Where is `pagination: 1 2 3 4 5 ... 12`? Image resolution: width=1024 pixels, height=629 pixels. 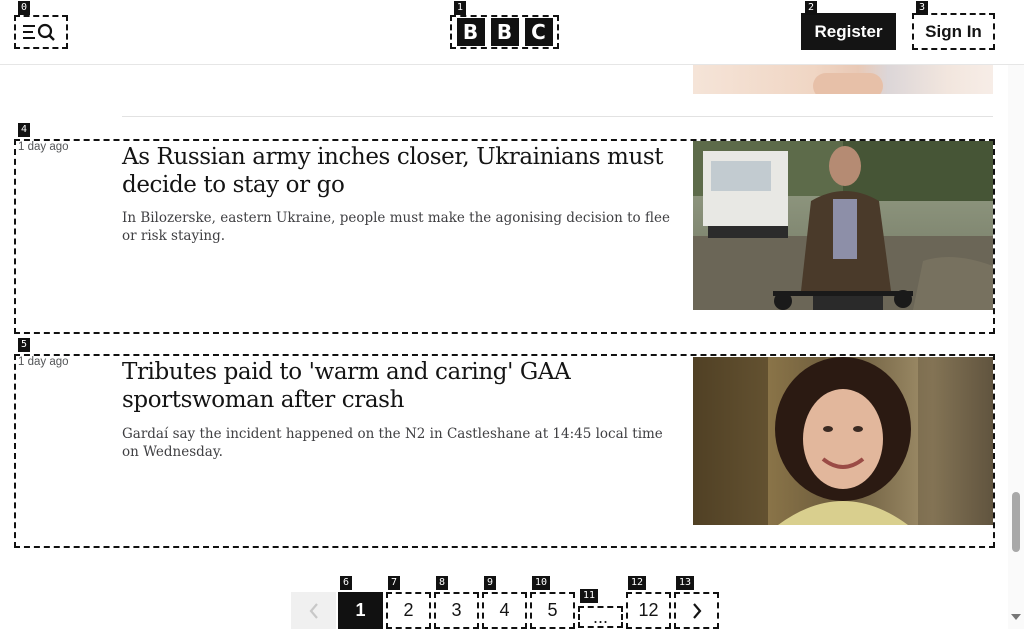 pagination: 1 2 3 4 5 ... 12 is located at coordinates (512, 610).